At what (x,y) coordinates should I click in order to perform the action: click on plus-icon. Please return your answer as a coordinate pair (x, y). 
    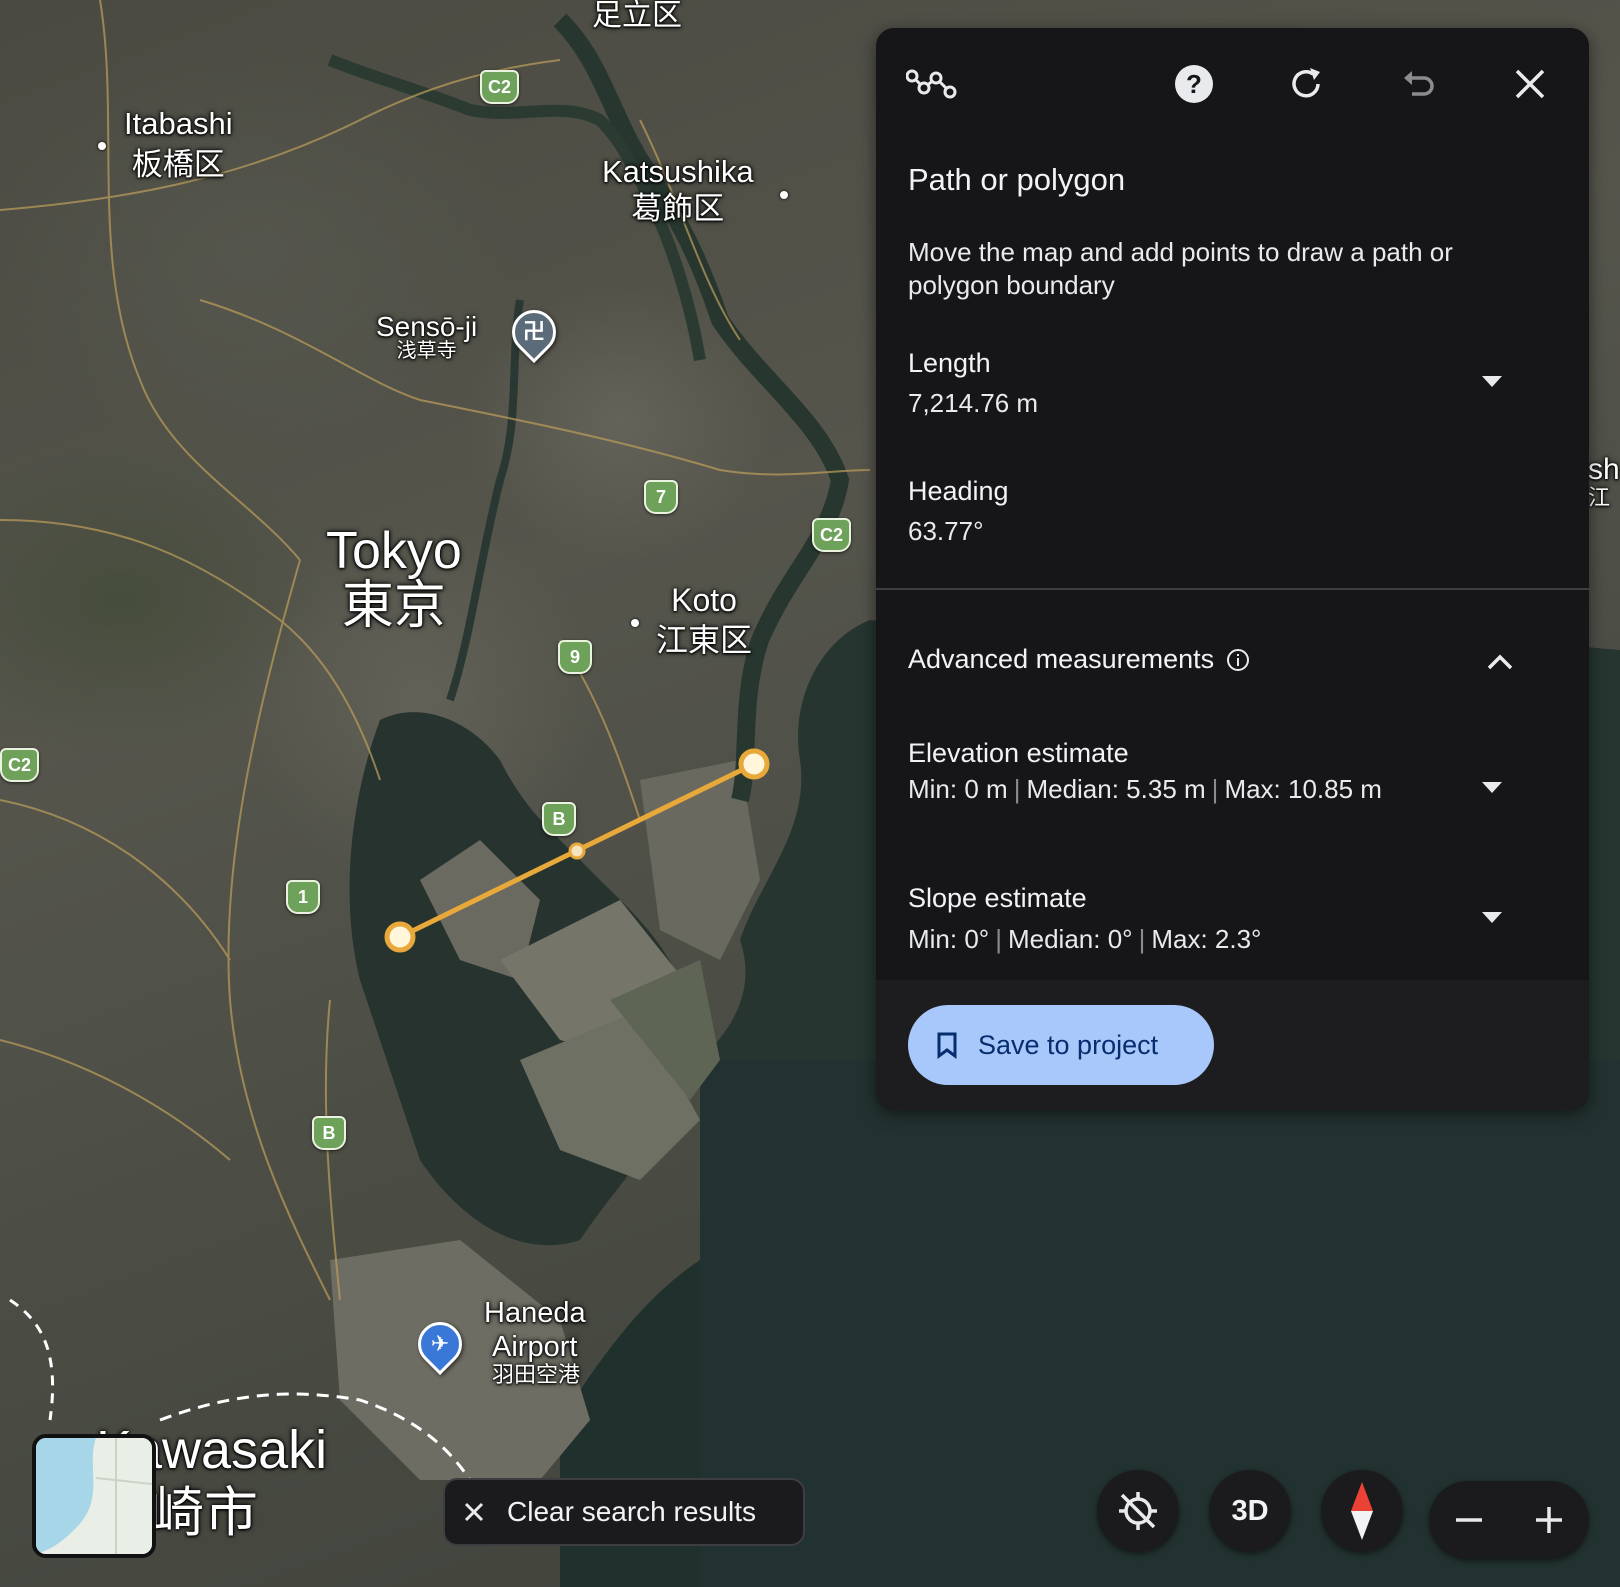
    Looking at the image, I should click on (1549, 1520).